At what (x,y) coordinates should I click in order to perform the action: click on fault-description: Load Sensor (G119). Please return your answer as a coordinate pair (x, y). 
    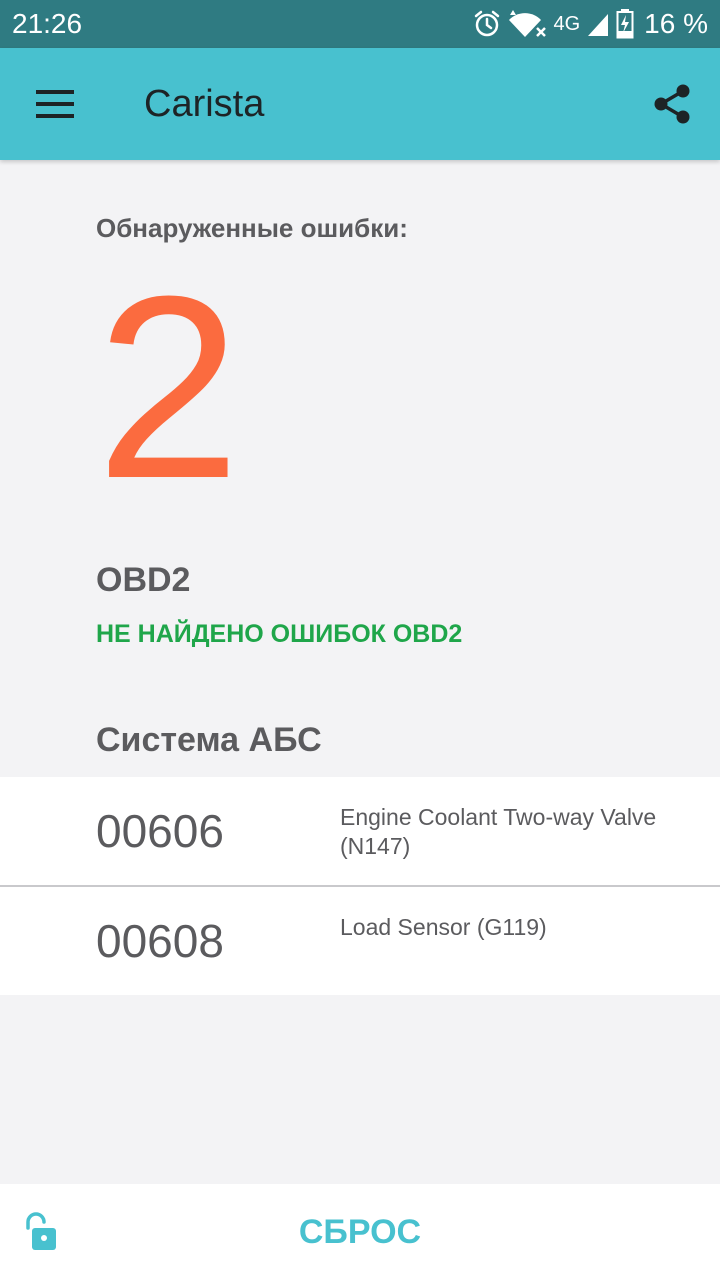
    Looking at the image, I should click on (443, 927).